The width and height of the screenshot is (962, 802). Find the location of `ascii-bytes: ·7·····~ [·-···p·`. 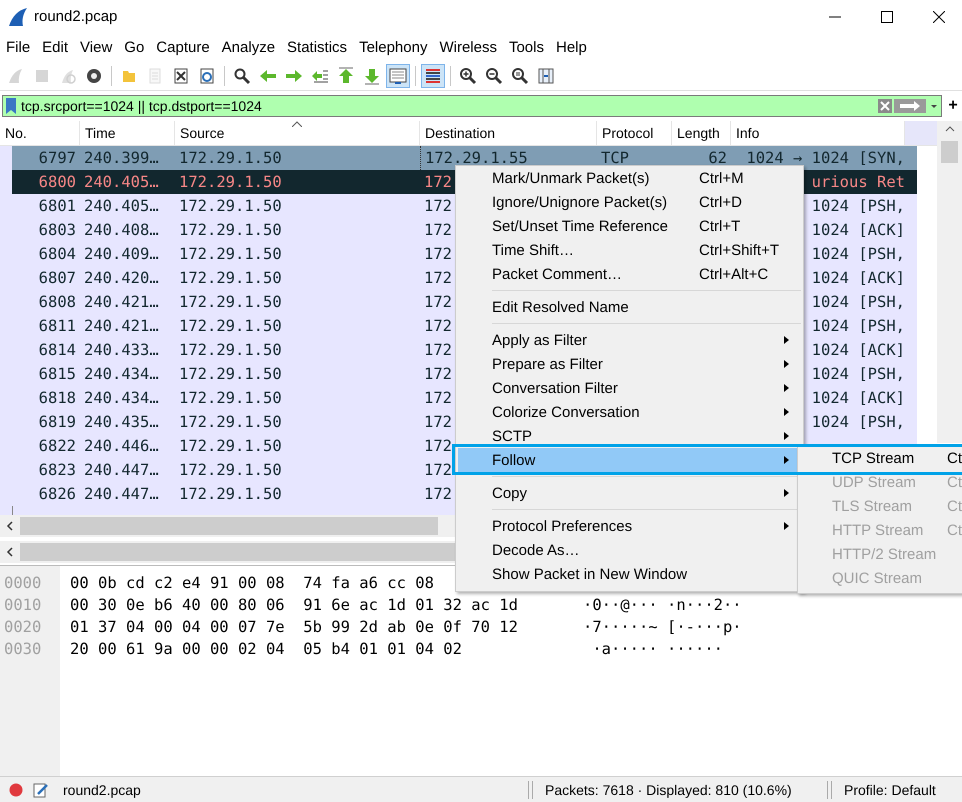

ascii-bytes: ·7·····~ [·-···p· is located at coordinates (662, 627).